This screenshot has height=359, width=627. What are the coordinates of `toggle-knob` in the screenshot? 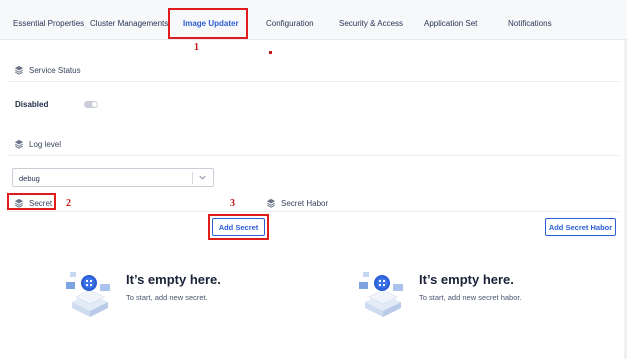 It's located at (94, 104).